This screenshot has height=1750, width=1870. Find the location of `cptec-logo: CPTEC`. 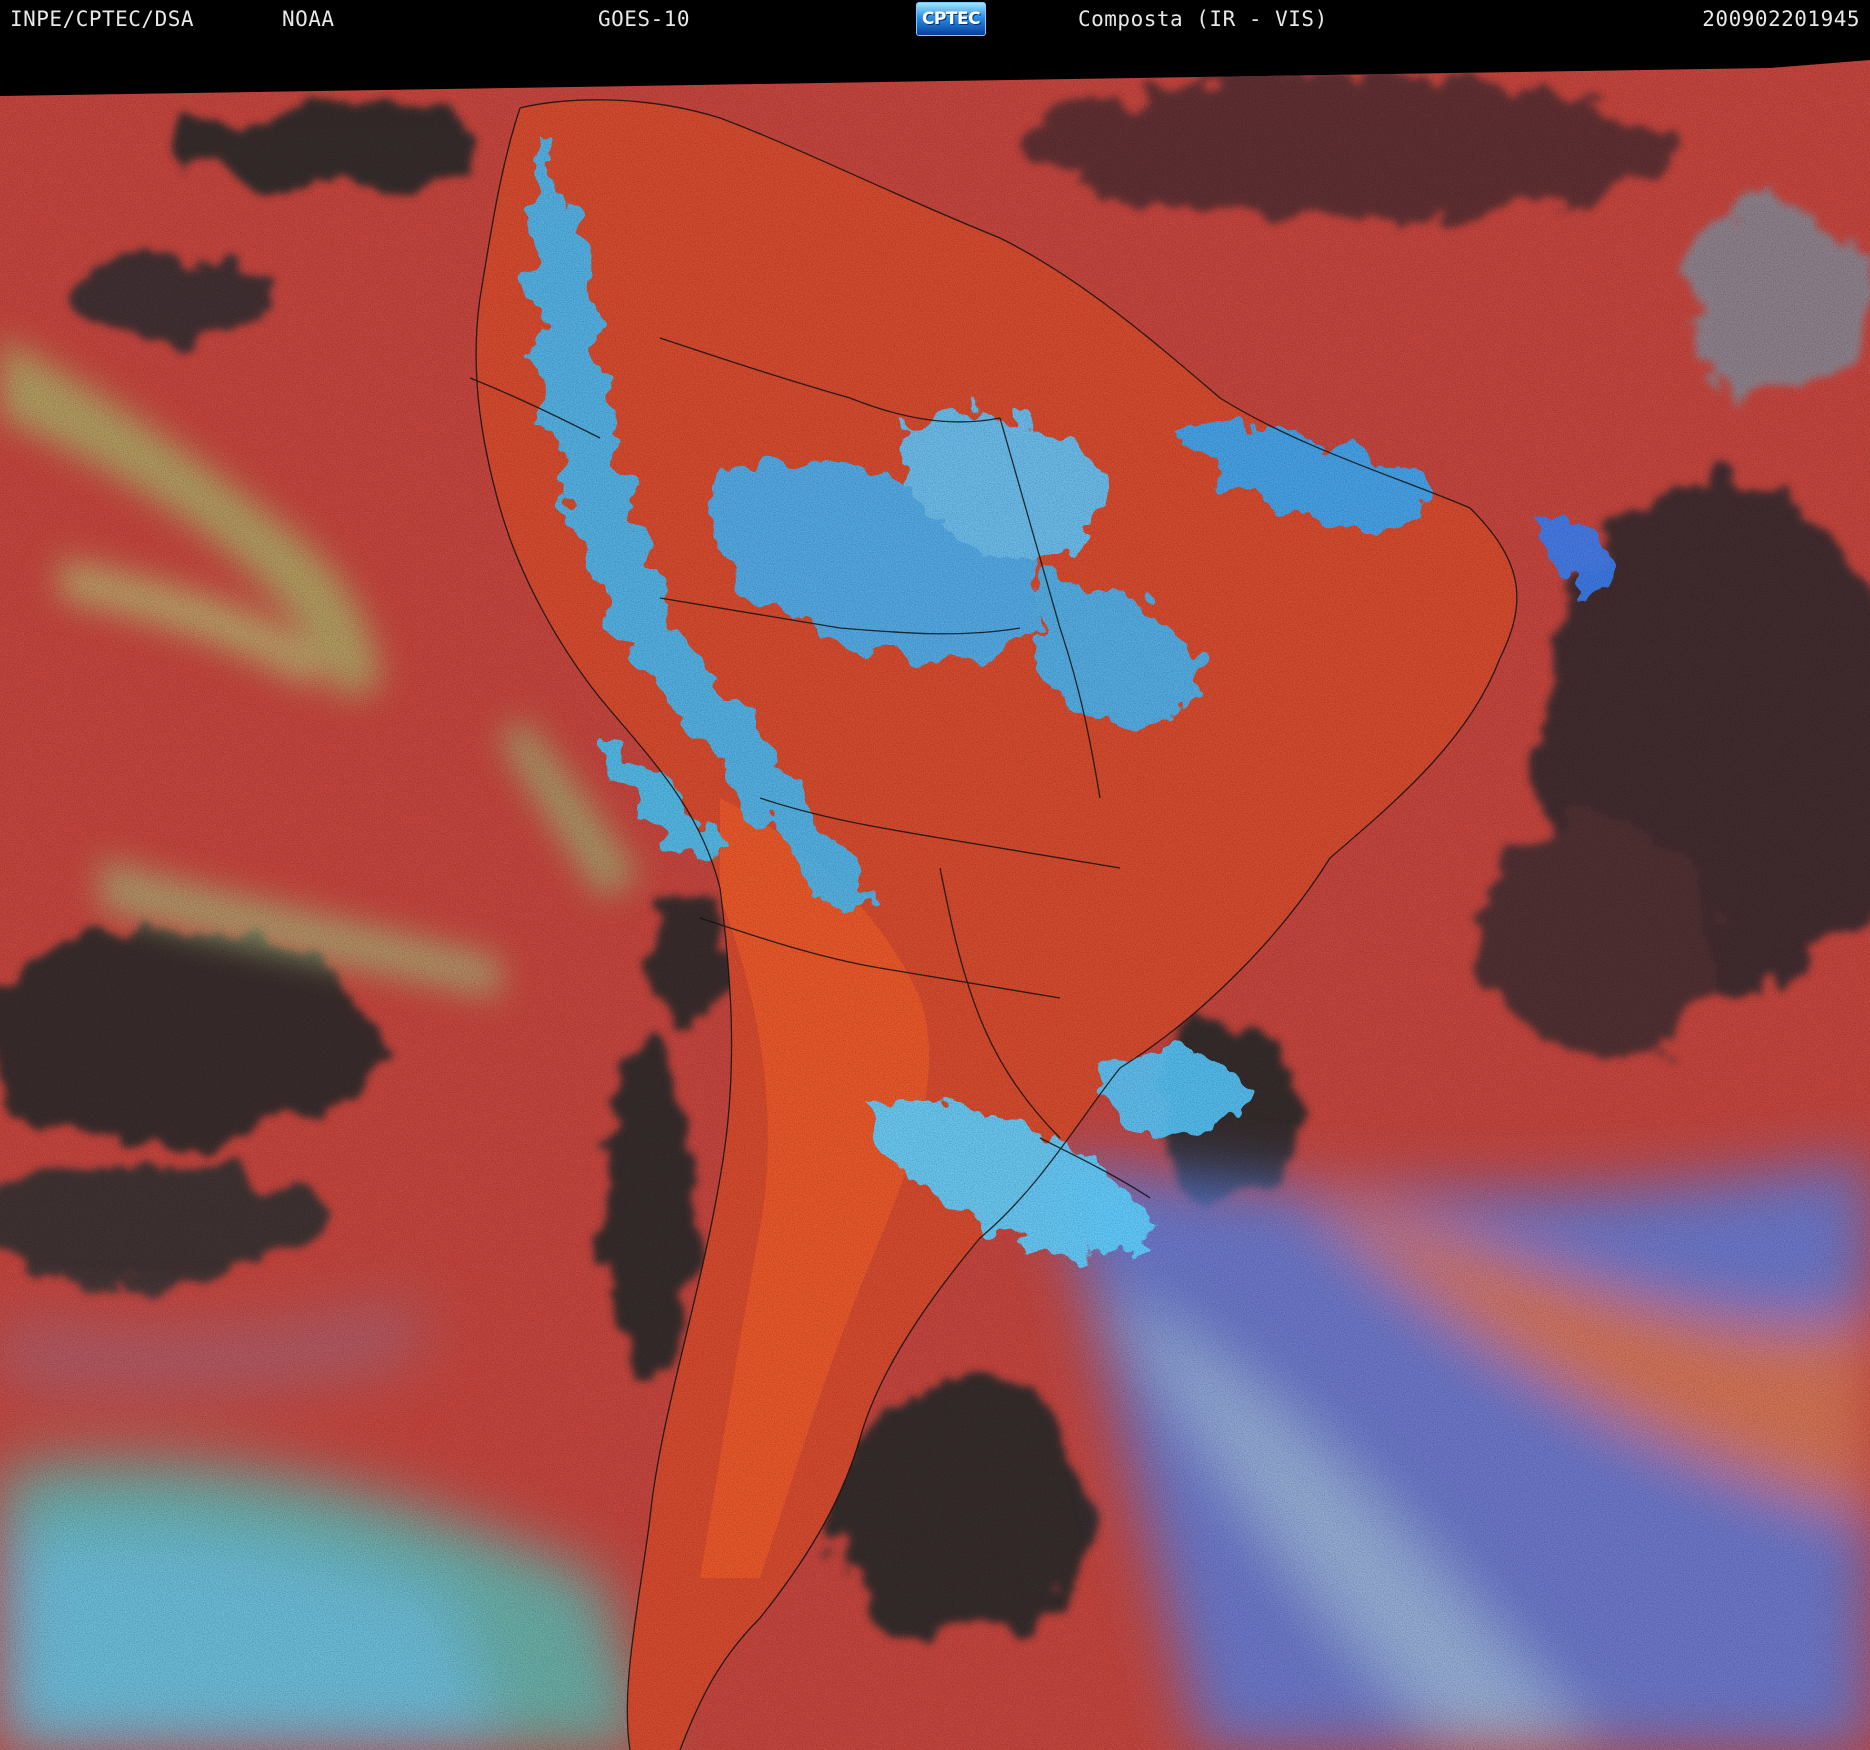

cptec-logo: CPTEC is located at coordinates (951, 19).